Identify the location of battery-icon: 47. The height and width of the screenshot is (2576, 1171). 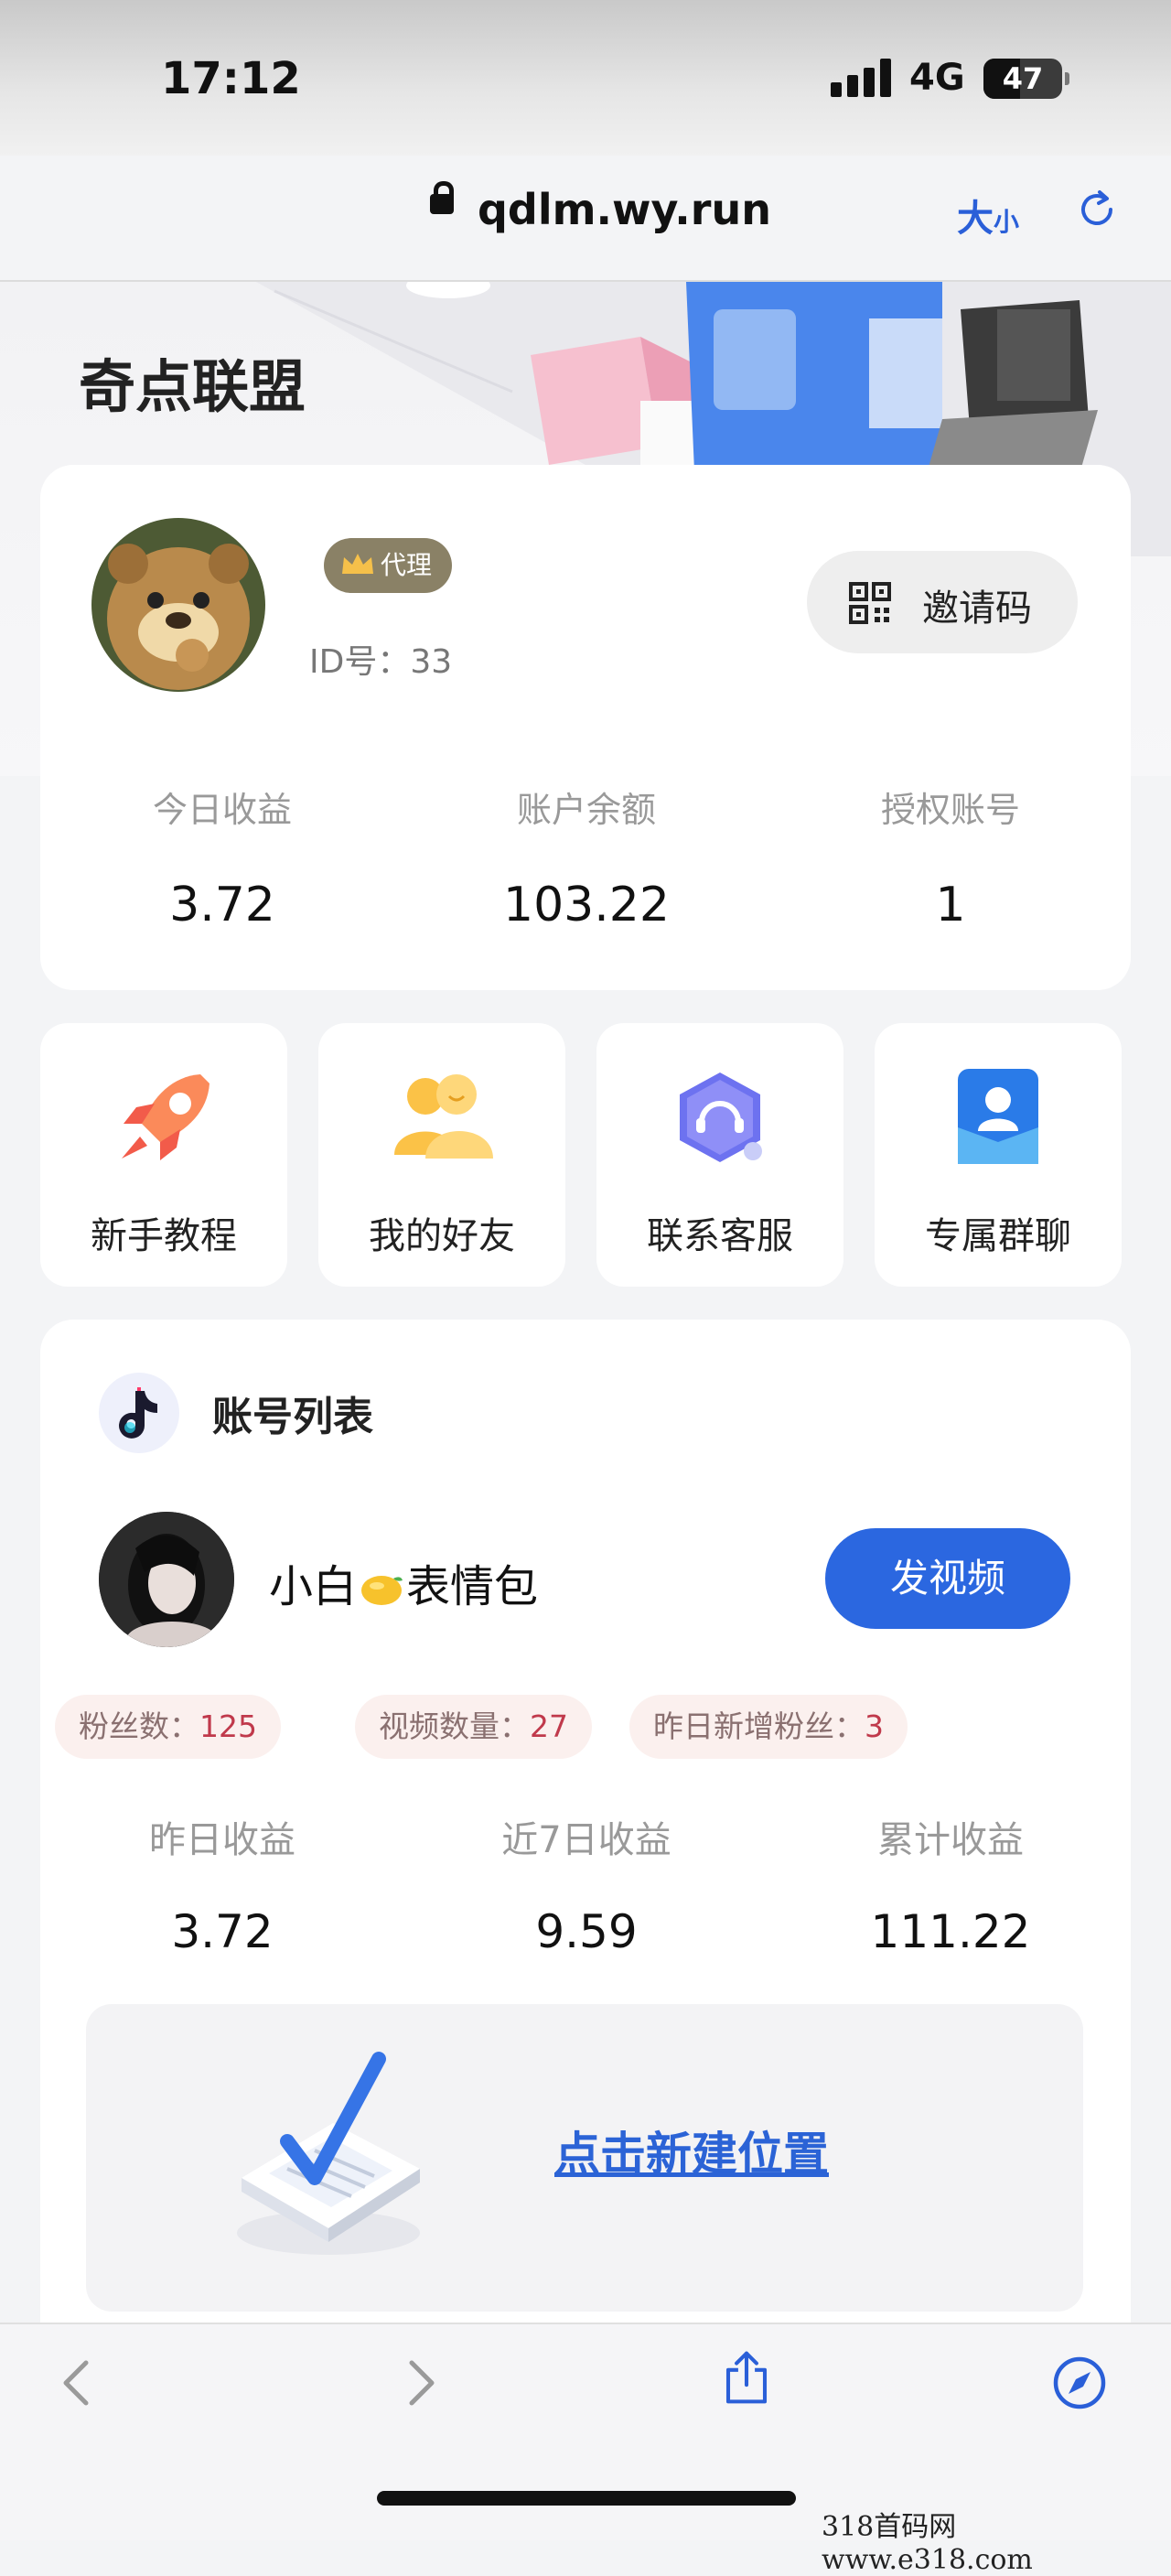
(1026, 79).